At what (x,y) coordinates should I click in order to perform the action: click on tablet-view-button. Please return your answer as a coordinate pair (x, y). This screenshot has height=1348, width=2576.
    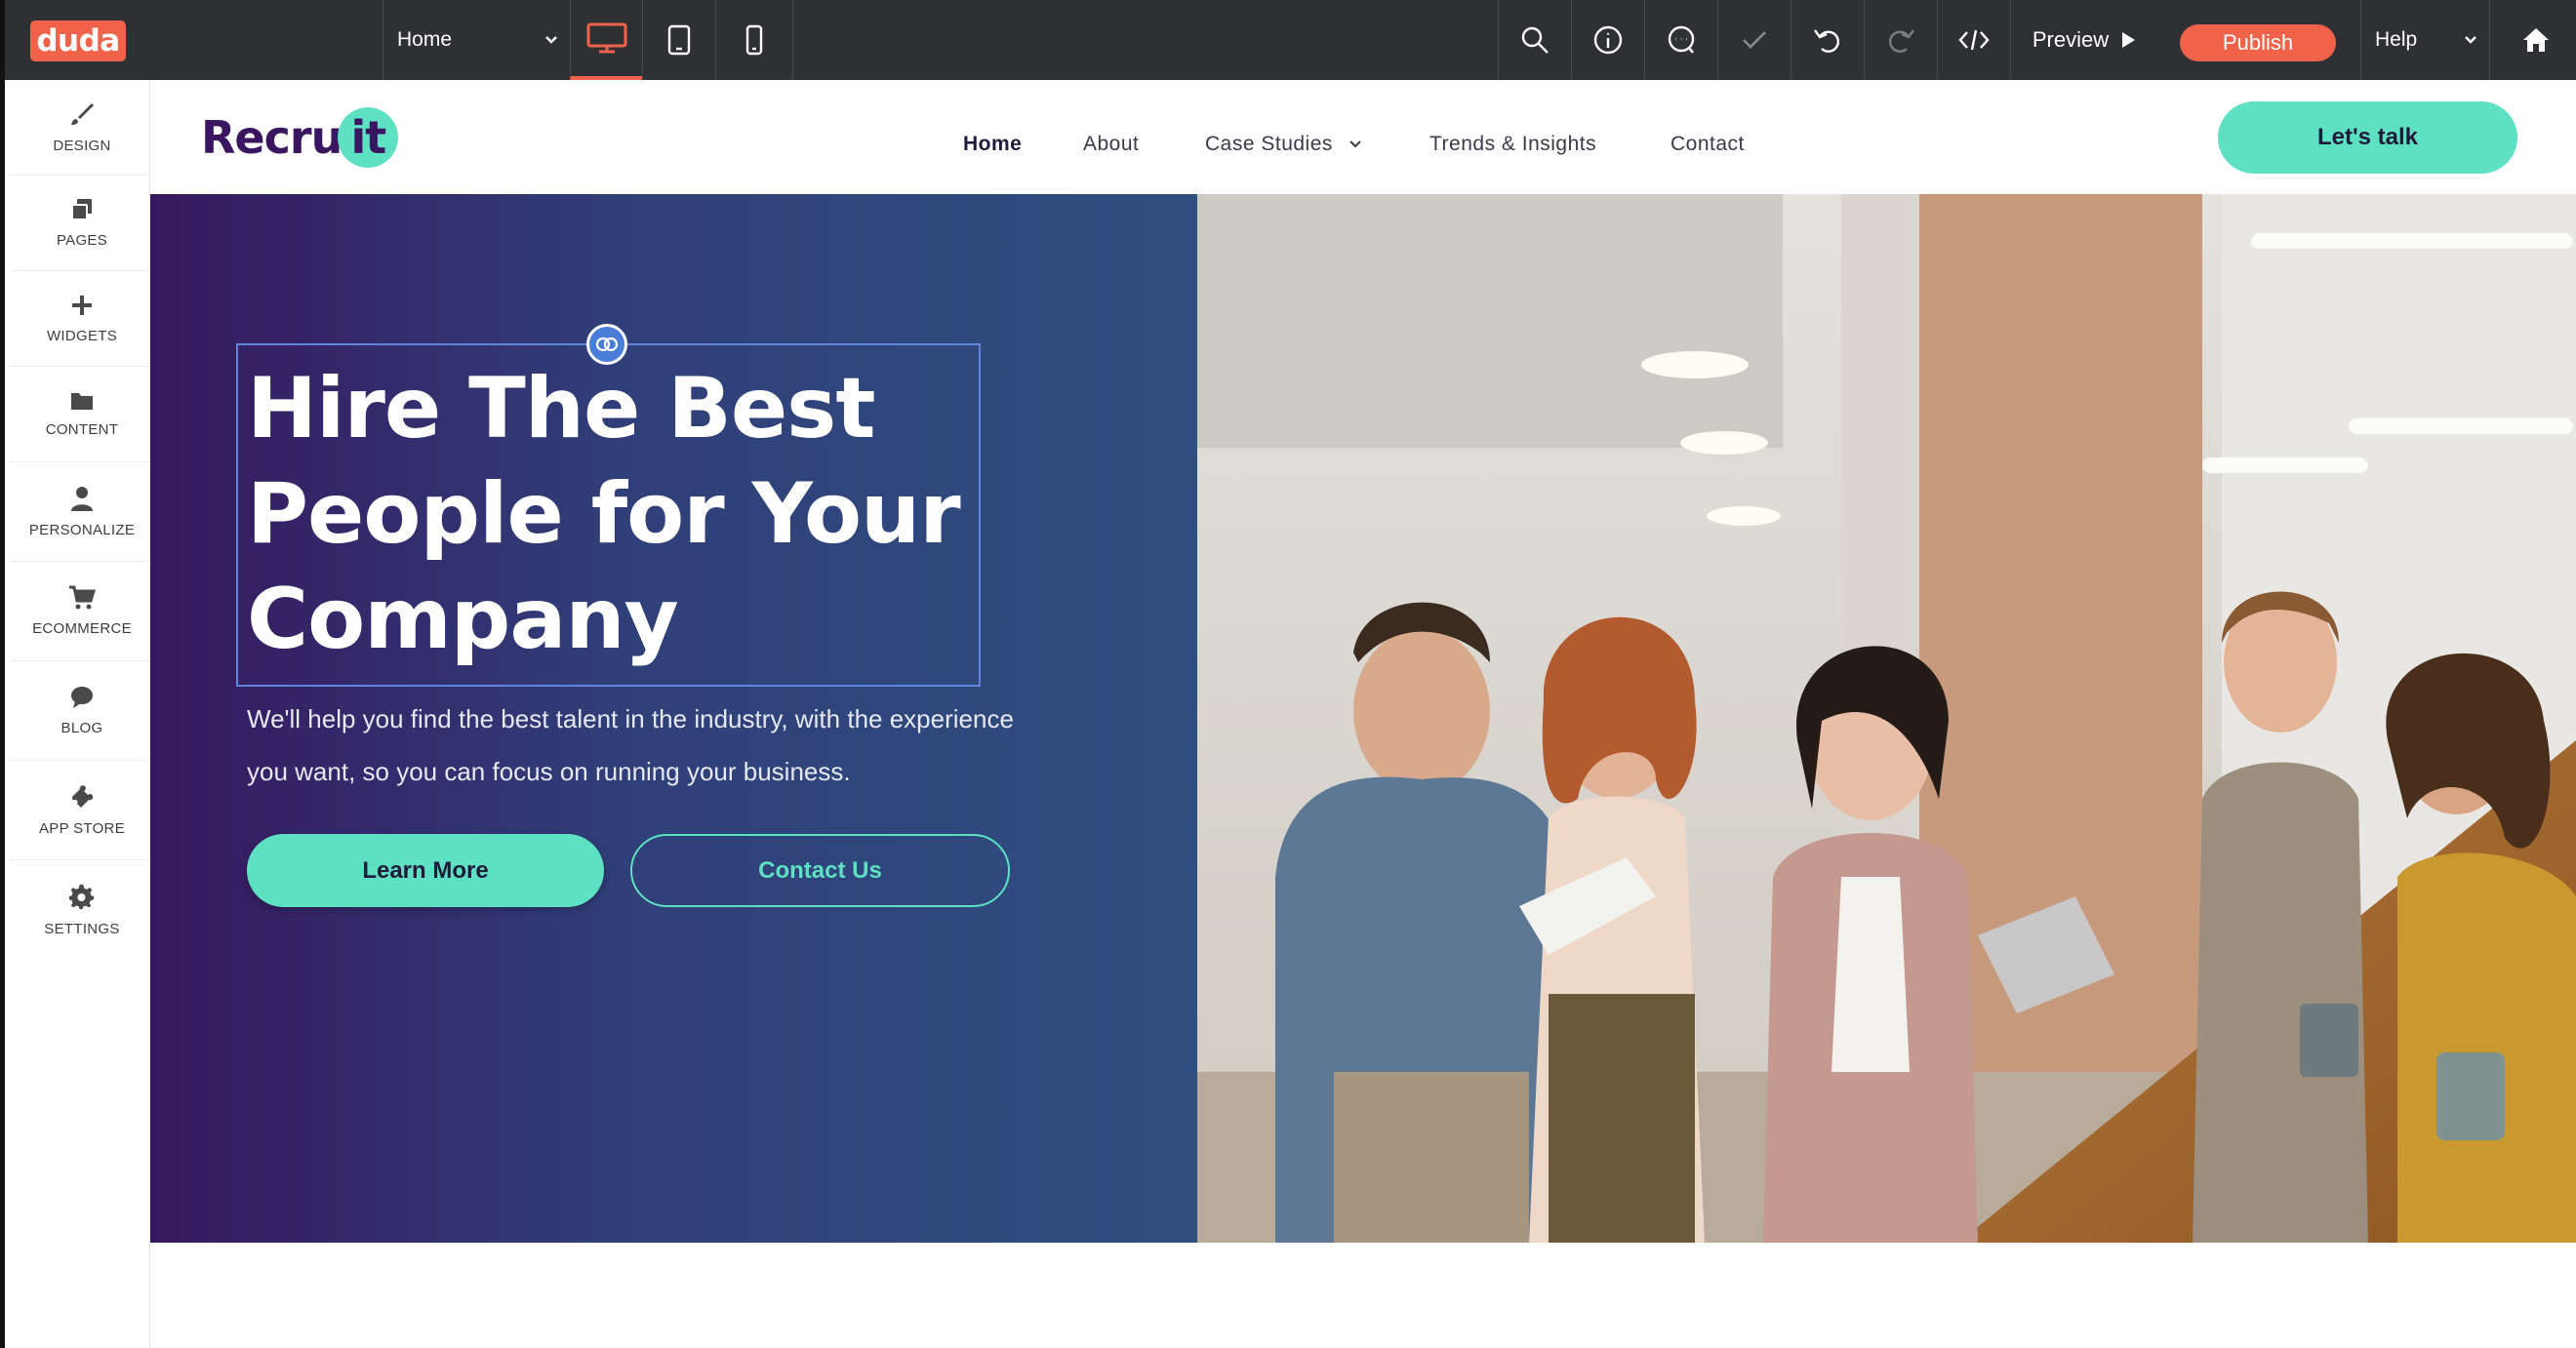
    Looking at the image, I should click on (678, 40).